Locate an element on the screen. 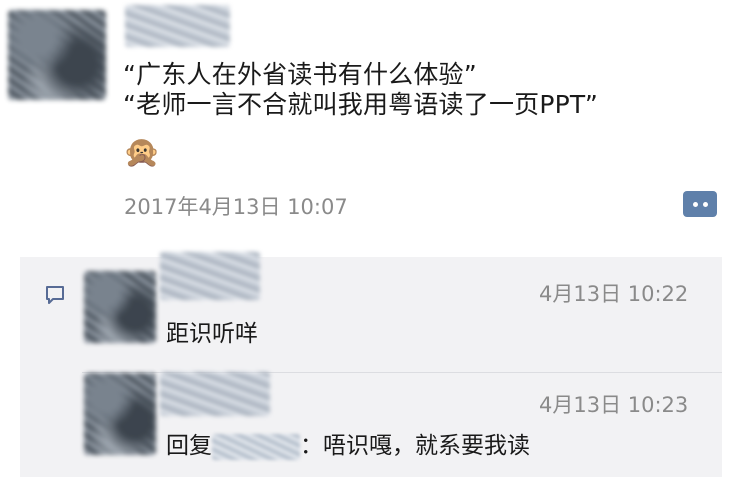 The width and height of the screenshot is (750, 477). reply-target-name is located at coordinates (256, 446).